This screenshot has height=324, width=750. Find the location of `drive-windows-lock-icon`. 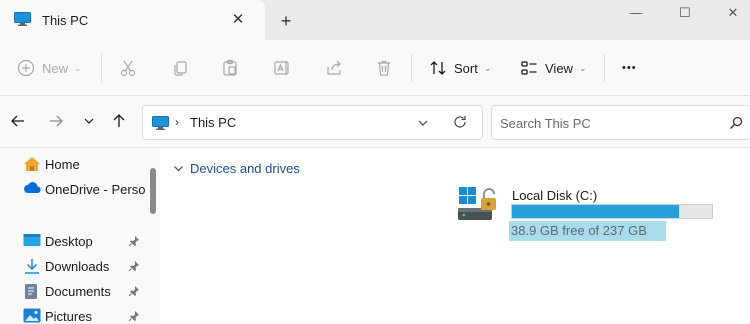

drive-windows-lock-icon is located at coordinates (481, 206).